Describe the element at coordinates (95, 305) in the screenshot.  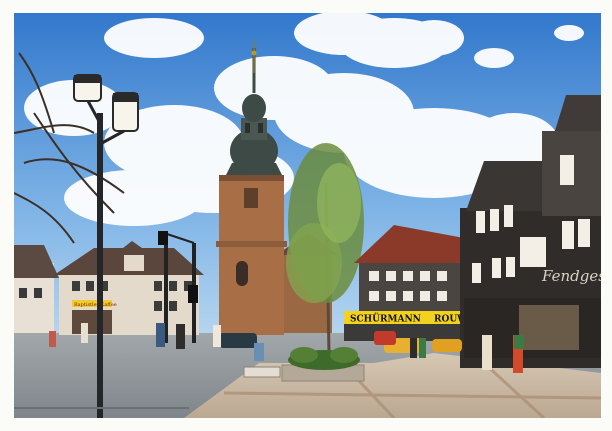
I see `left-shop-sign: Baptistler Kaffee` at that location.